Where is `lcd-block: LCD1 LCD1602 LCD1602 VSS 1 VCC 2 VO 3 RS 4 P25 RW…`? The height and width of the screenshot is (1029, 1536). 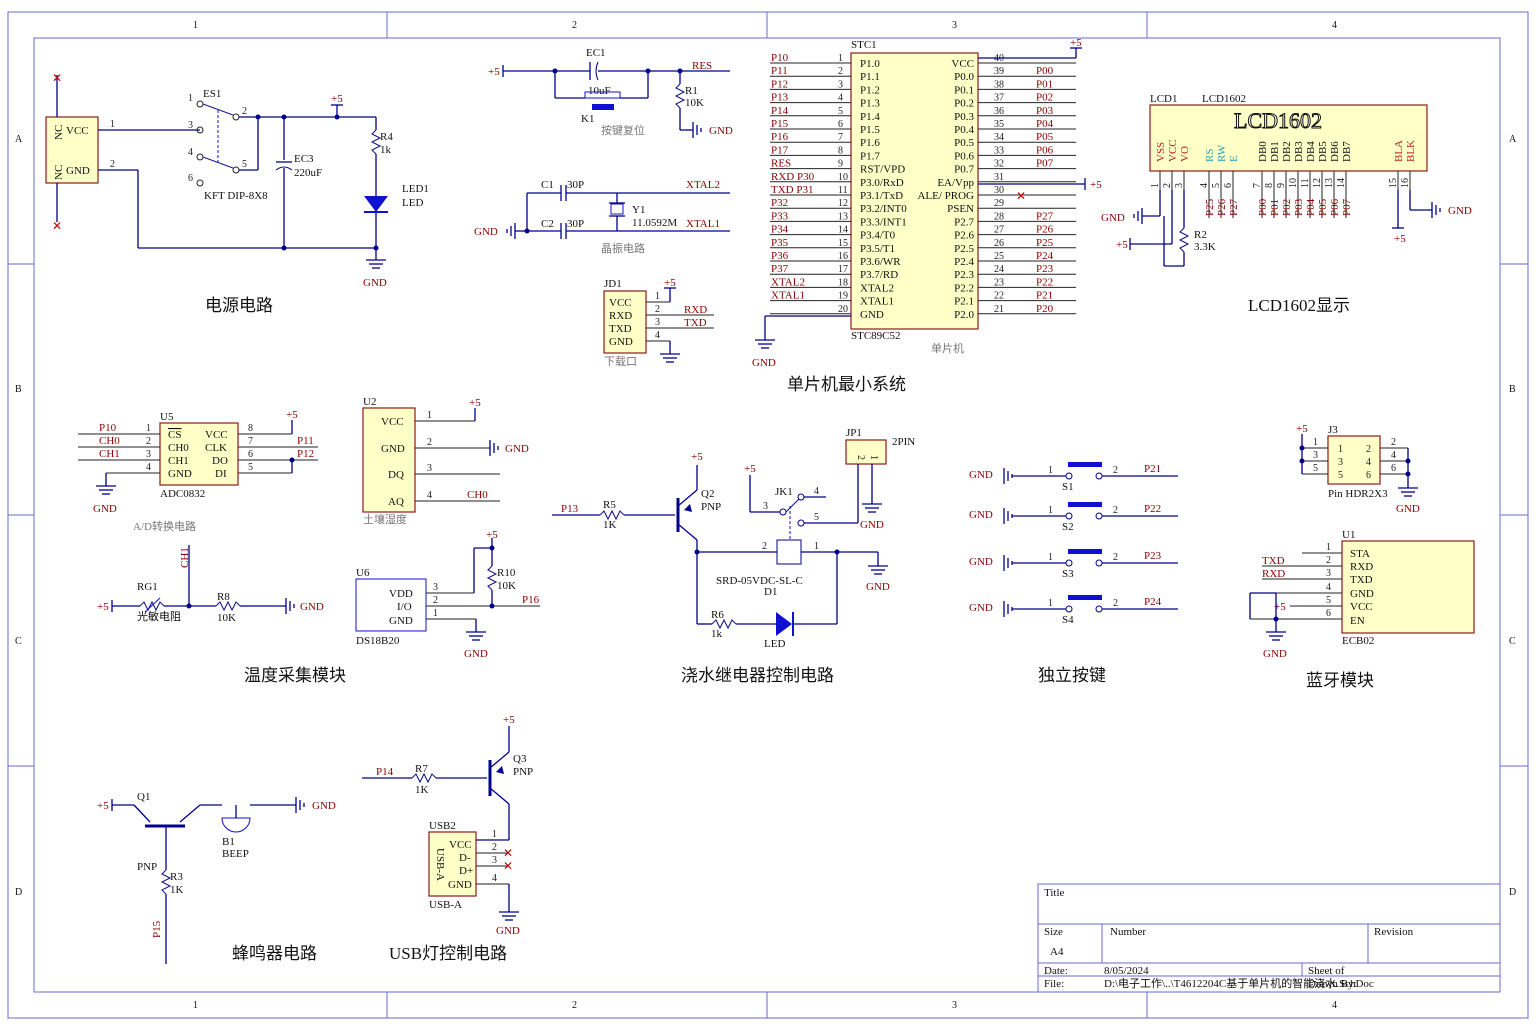 lcd-block: LCD1 LCD1602 LCD1602 VSS 1 VCC 2 VO 3 RS 4 P25 RW… is located at coordinates (1286, 204).